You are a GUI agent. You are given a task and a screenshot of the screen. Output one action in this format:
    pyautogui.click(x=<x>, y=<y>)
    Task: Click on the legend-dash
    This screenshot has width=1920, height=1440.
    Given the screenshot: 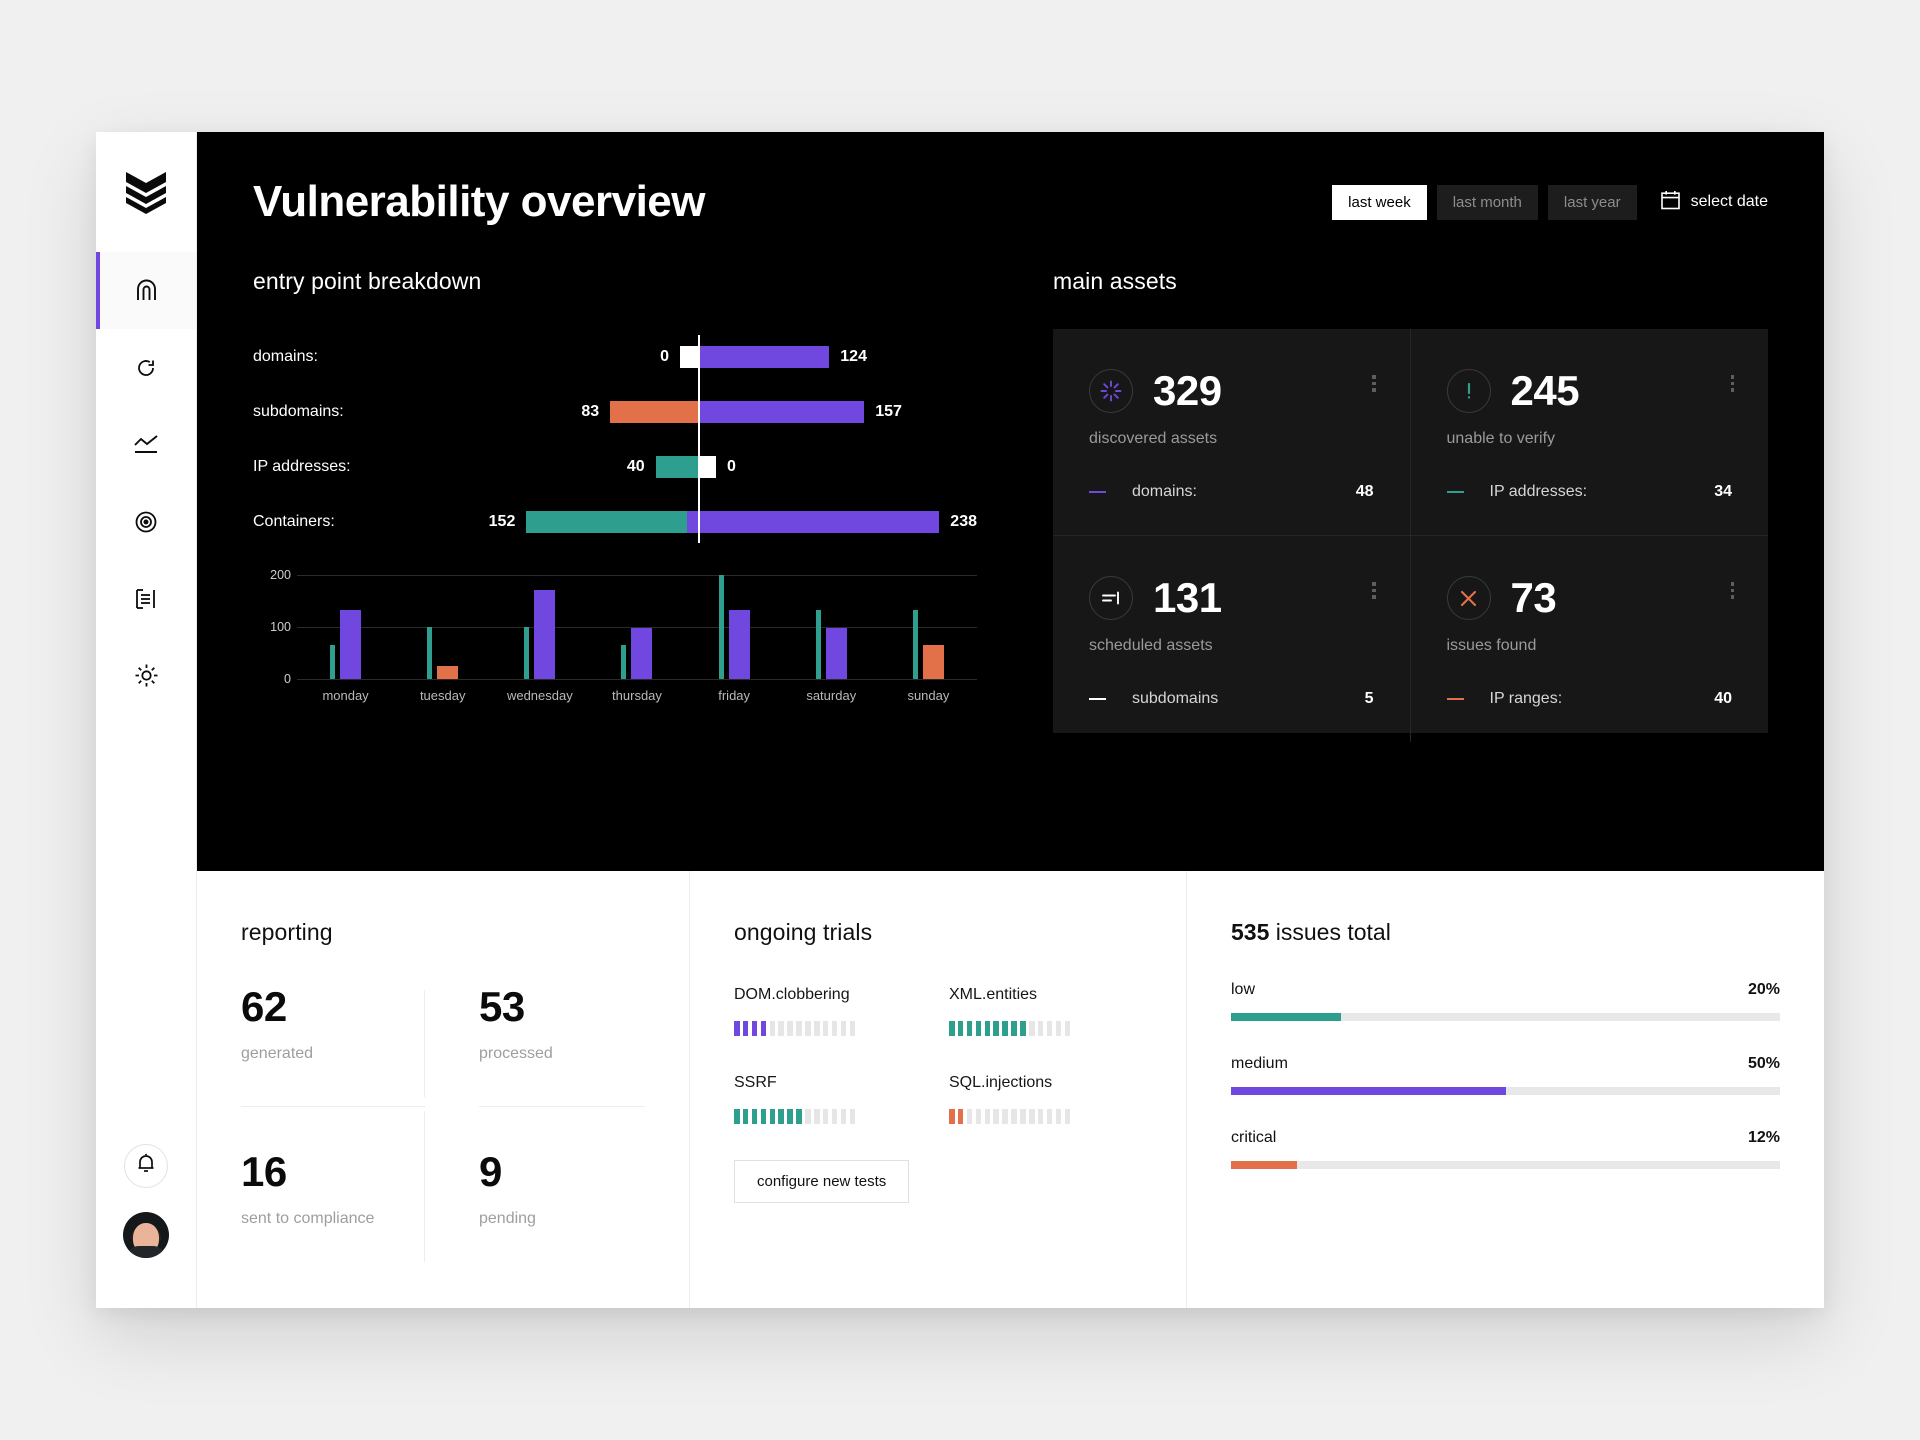 What is the action you would take?
    pyautogui.click(x=1455, y=699)
    